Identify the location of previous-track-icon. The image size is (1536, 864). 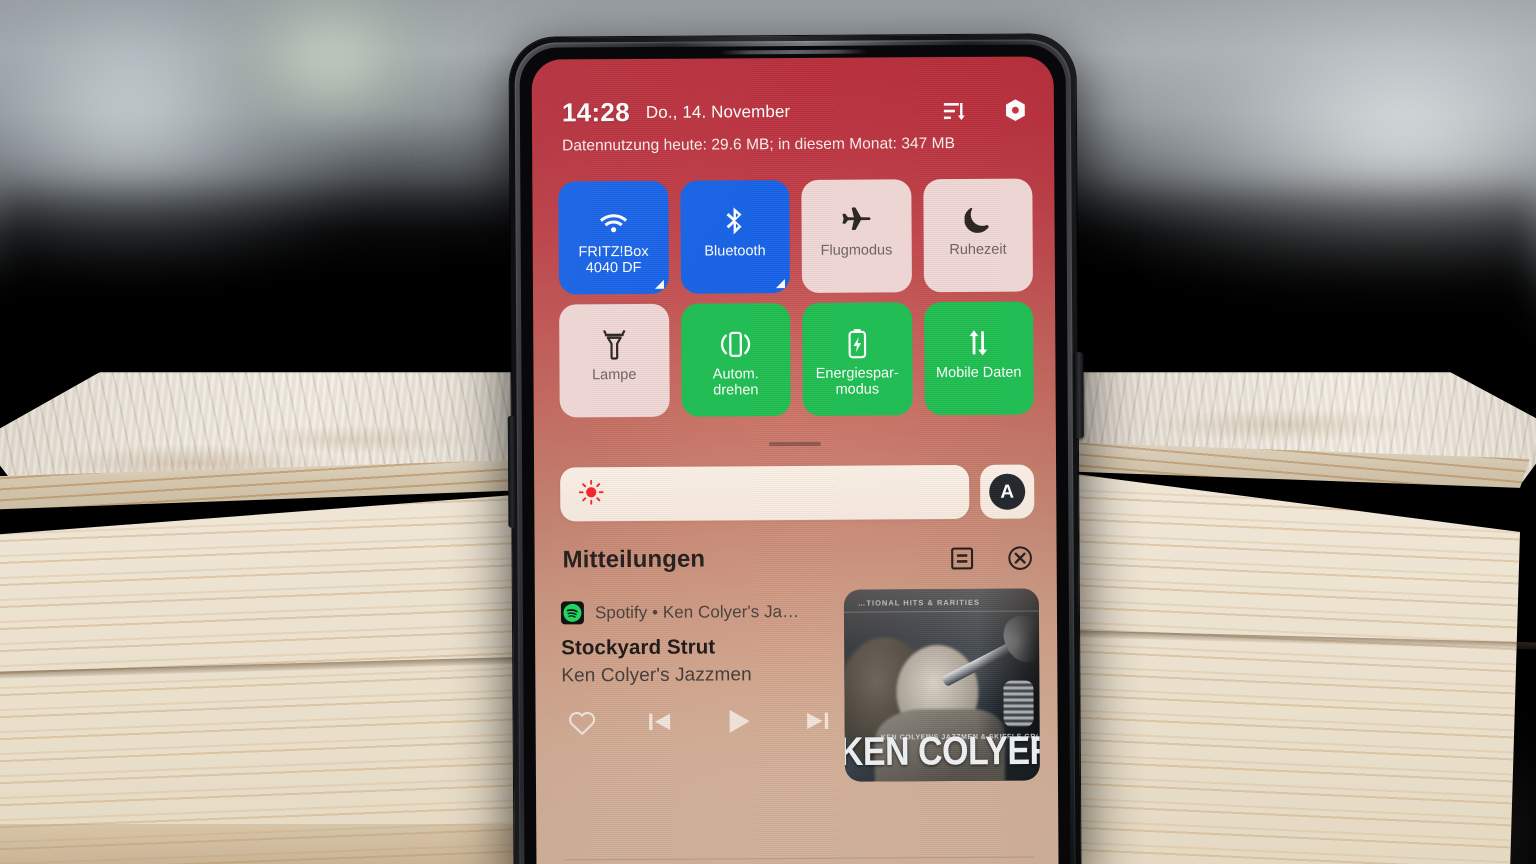
(660, 722).